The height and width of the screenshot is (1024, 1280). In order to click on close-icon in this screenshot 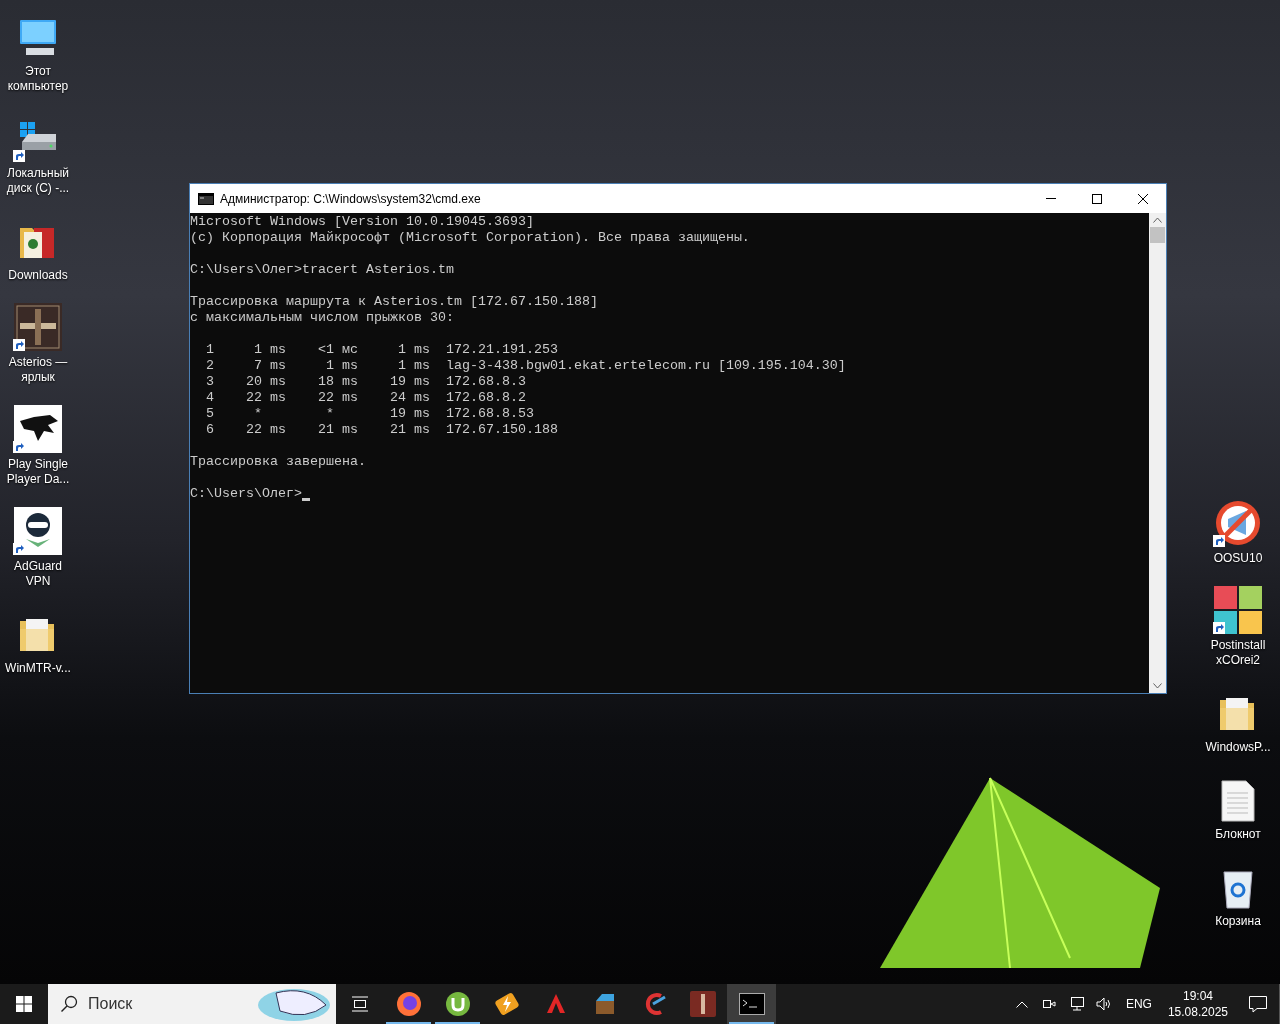, I will do `click(1143, 198)`.